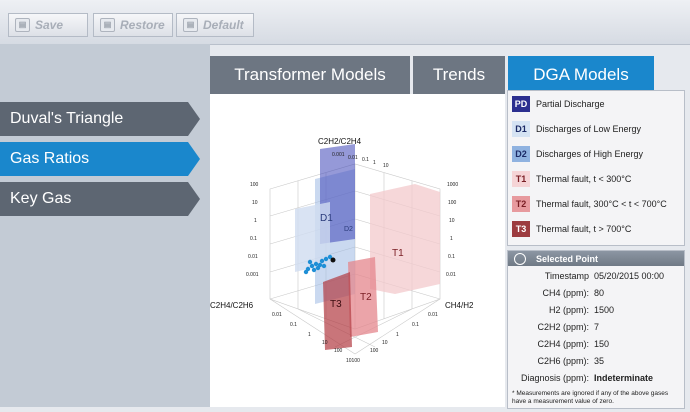 The image size is (690, 412). What do you see at coordinates (570, 104) in the screenshot?
I see `legend-label-pd: Partial Discharge` at bounding box center [570, 104].